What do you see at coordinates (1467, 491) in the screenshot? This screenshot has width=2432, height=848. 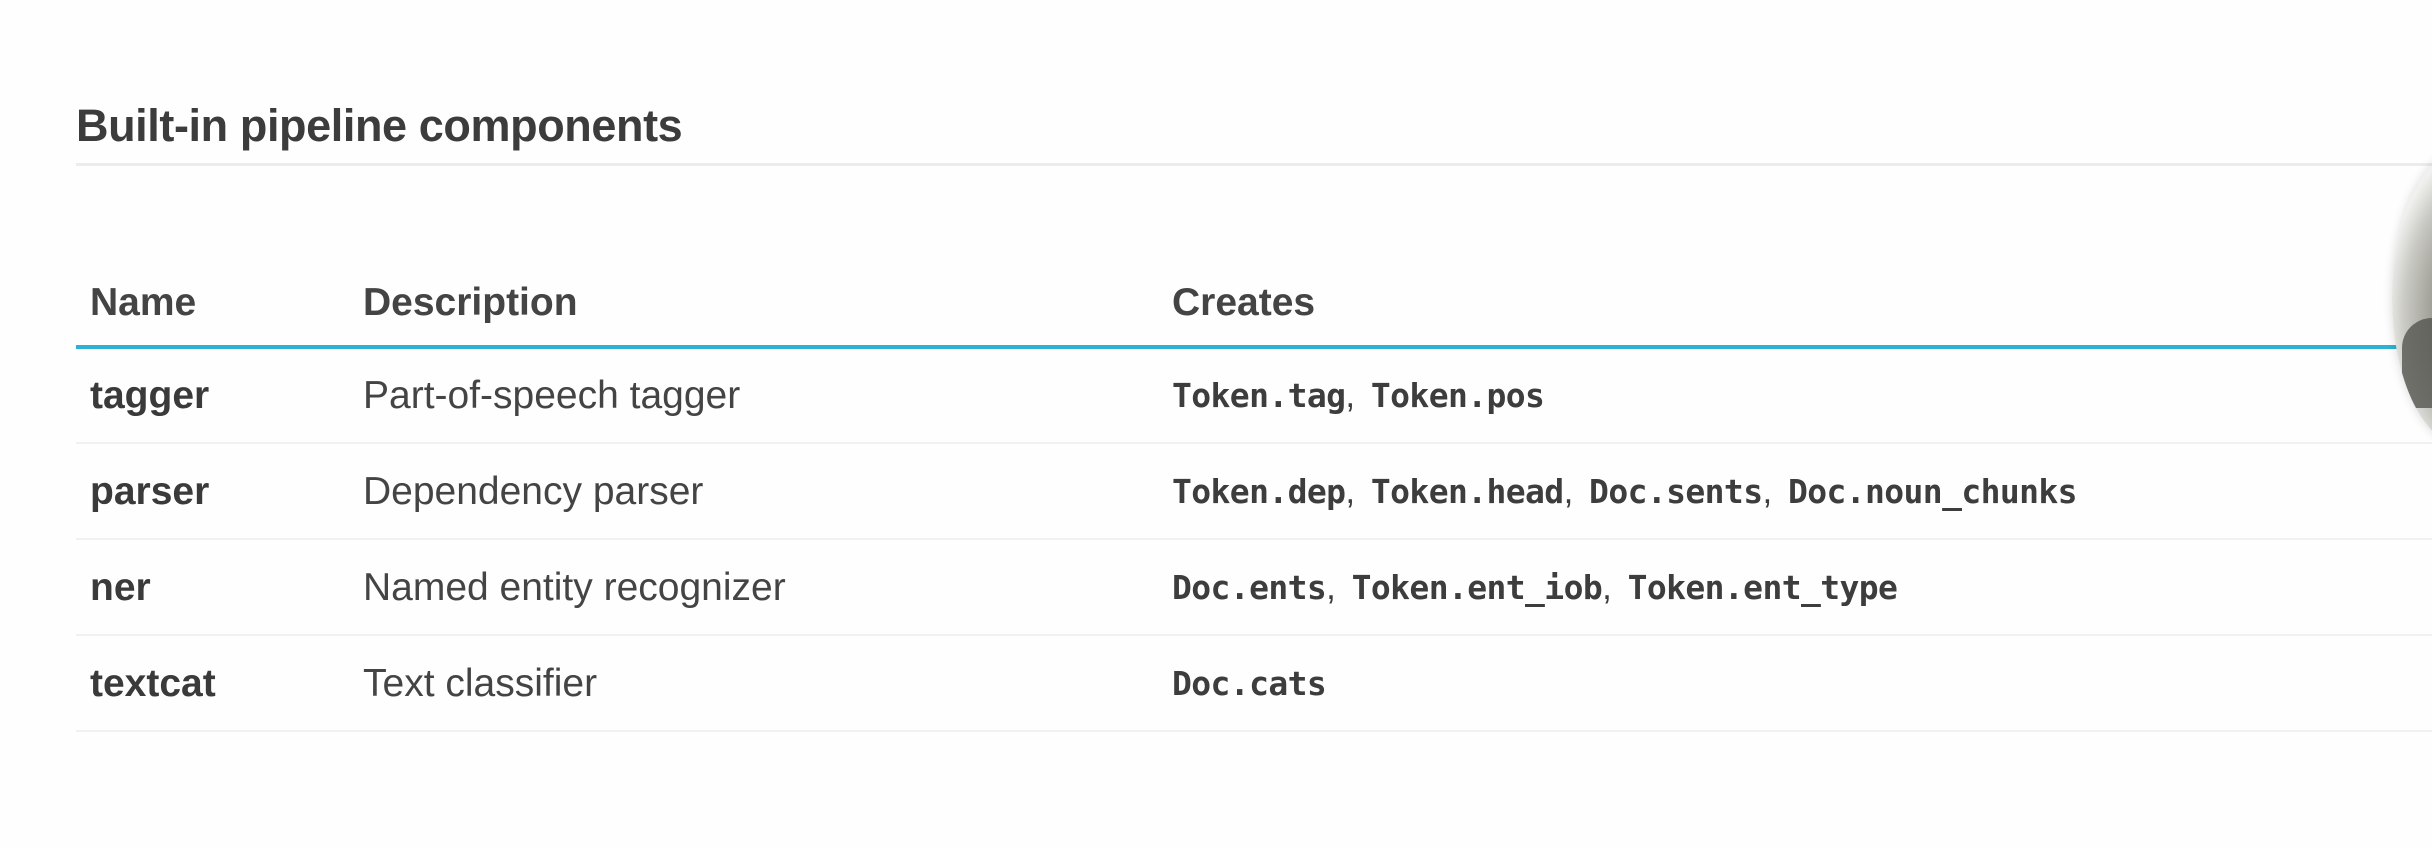 I see `attribute-code: Token.head` at bounding box center [1467, 491].